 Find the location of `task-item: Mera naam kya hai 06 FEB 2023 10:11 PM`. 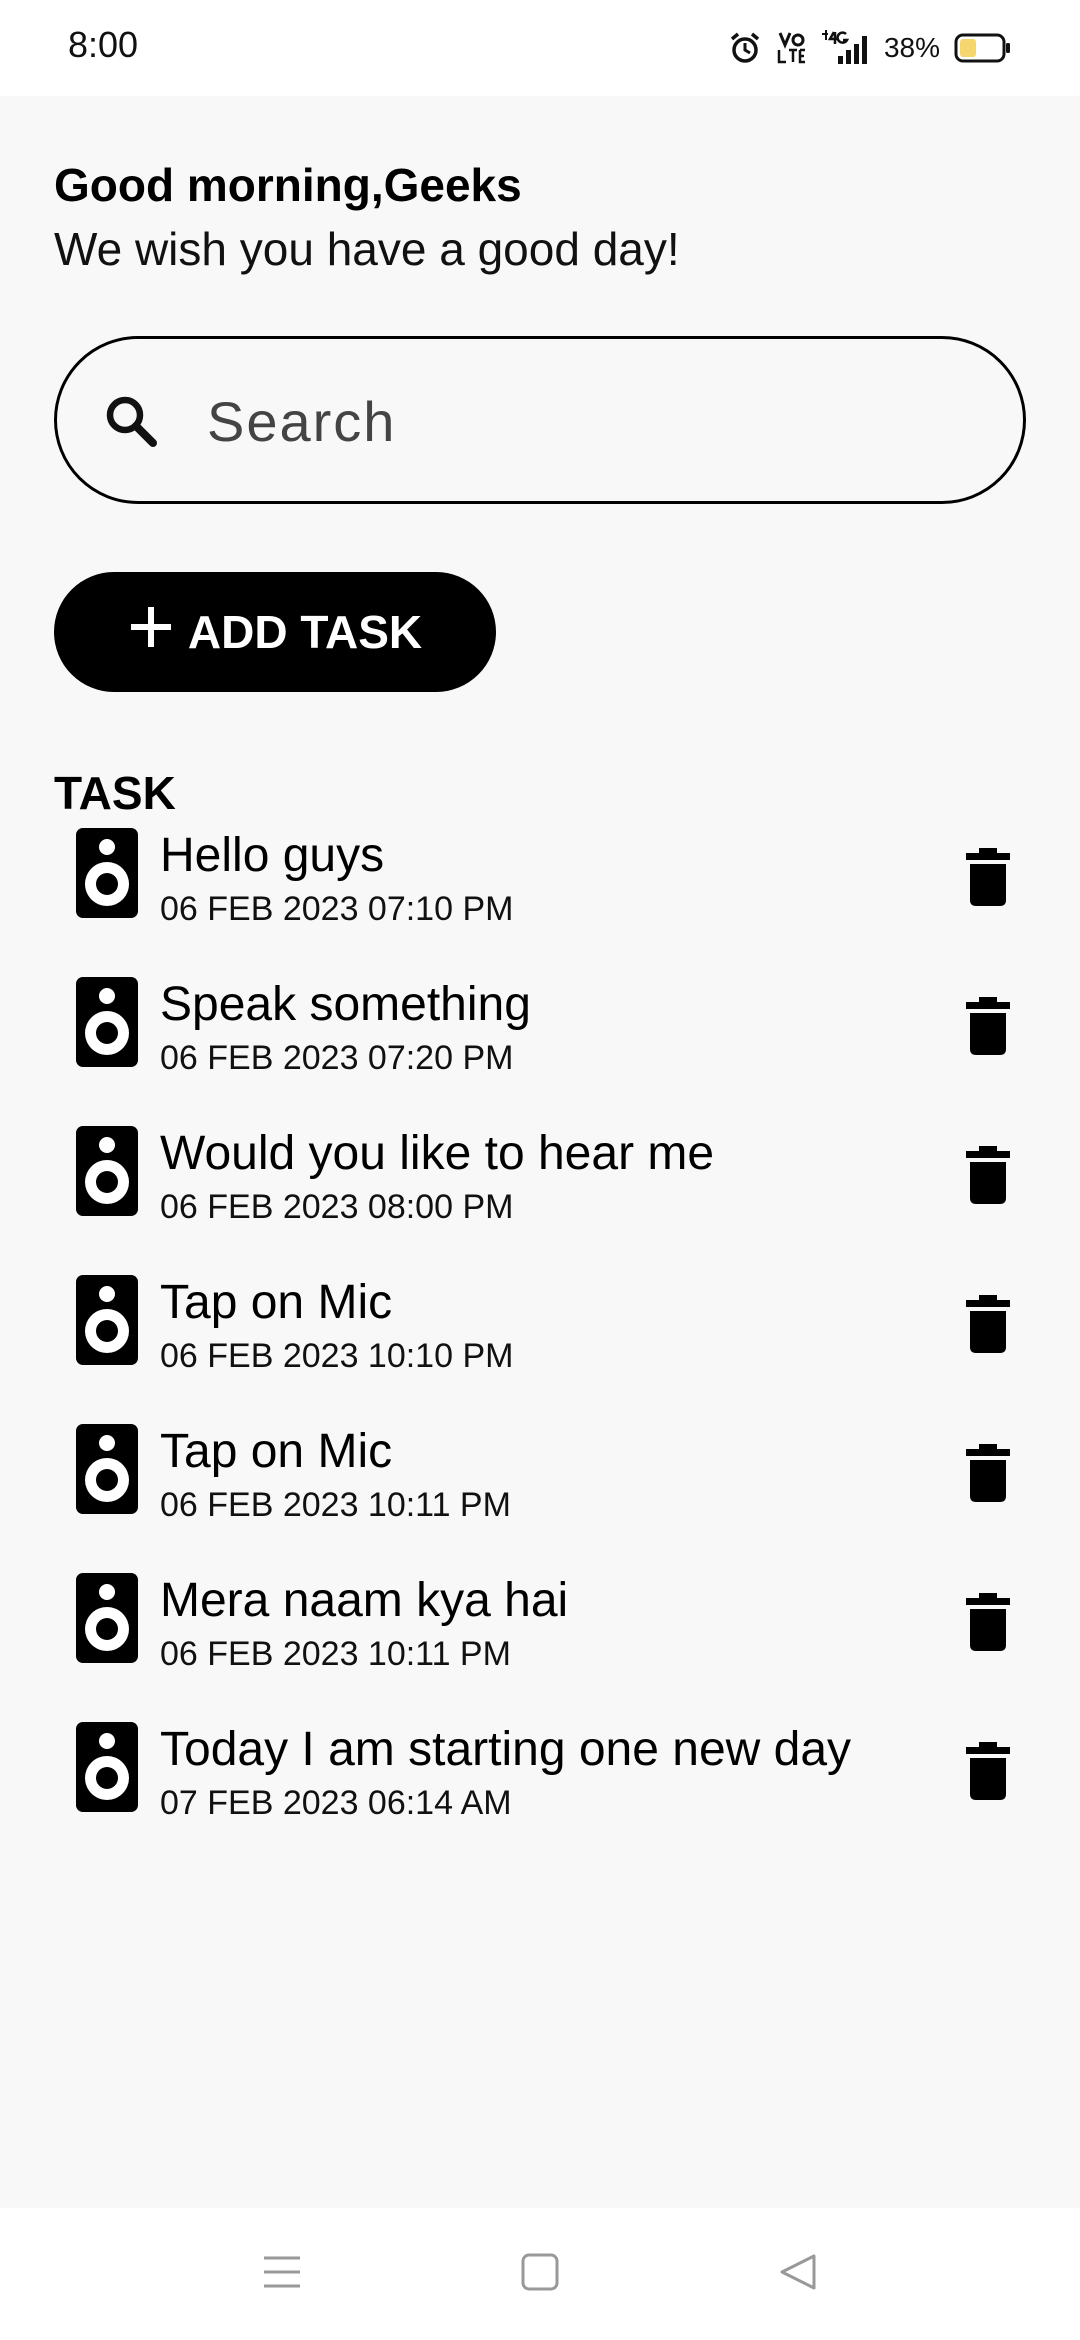

task-item: Mera naam kya hai 06 FEB 2023 10:11 PM is located at coordinates (540, 1647).